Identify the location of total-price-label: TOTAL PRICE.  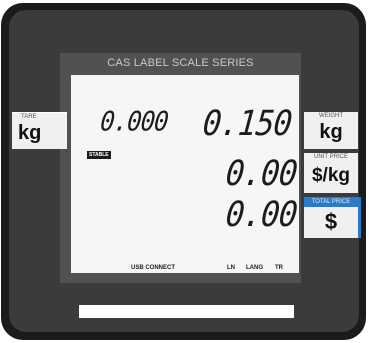
(331, 202).